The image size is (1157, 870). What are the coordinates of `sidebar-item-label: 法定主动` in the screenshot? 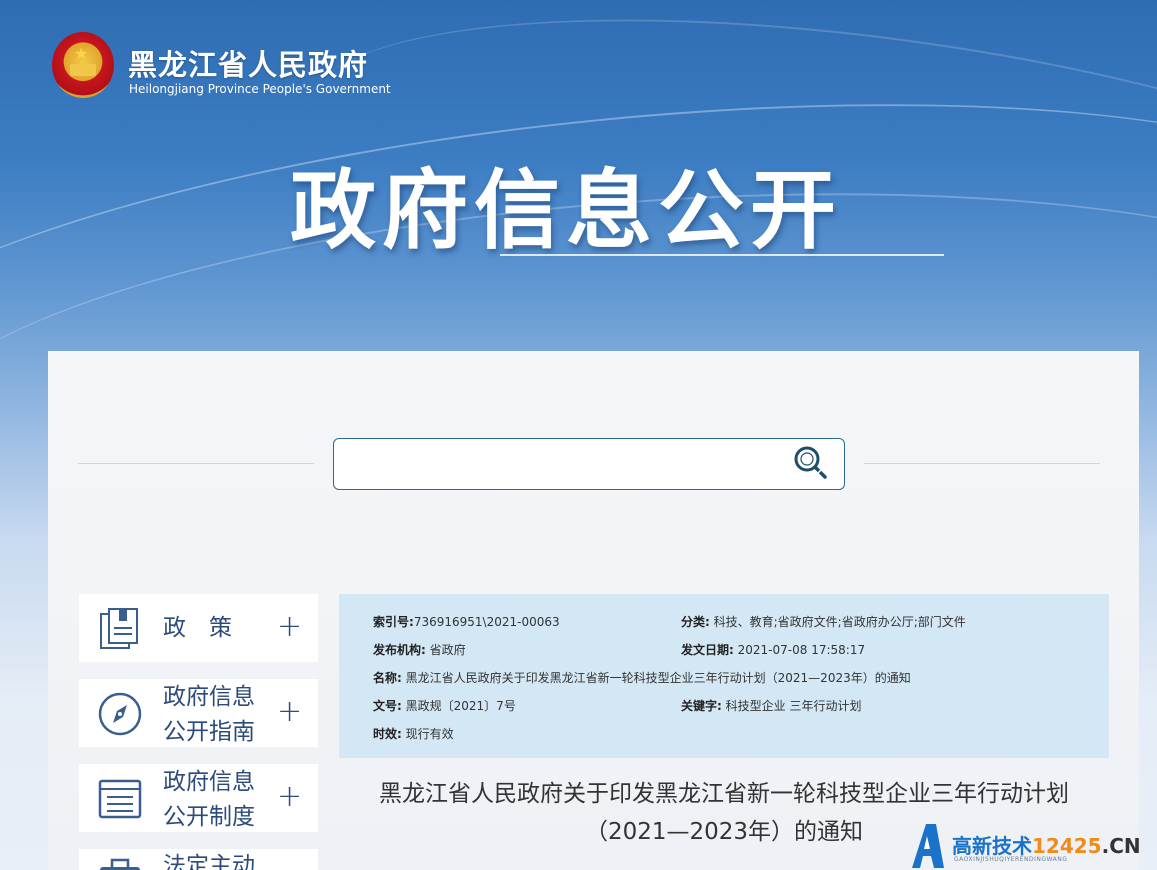 It's located at (209, 861).